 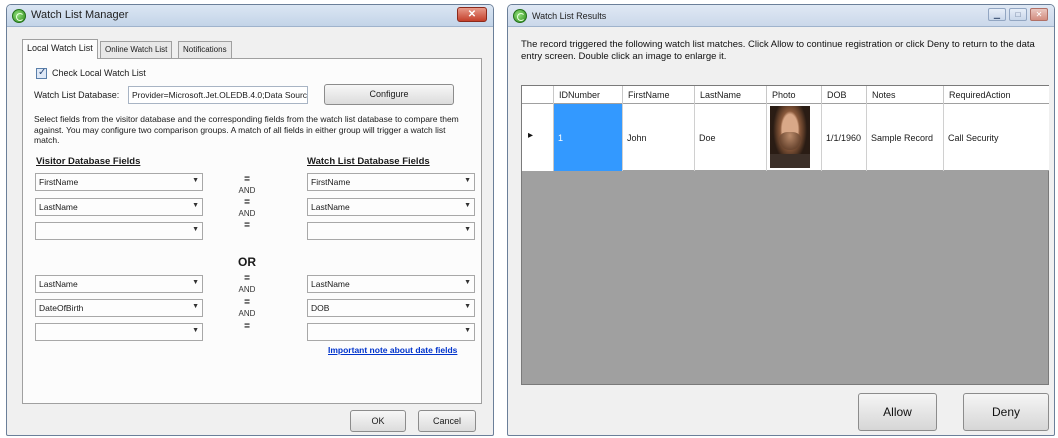 I want to click on configure-button: Configure, so click(x=389, y=94).